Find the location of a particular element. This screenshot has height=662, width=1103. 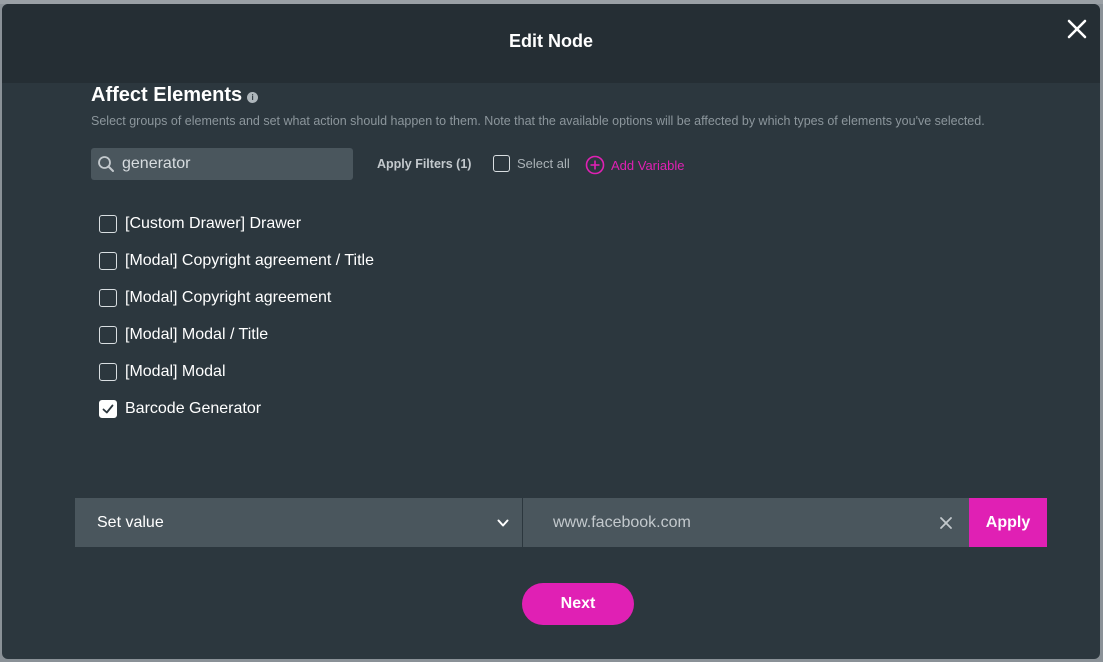

search-box is located at coordinates (222, 164).